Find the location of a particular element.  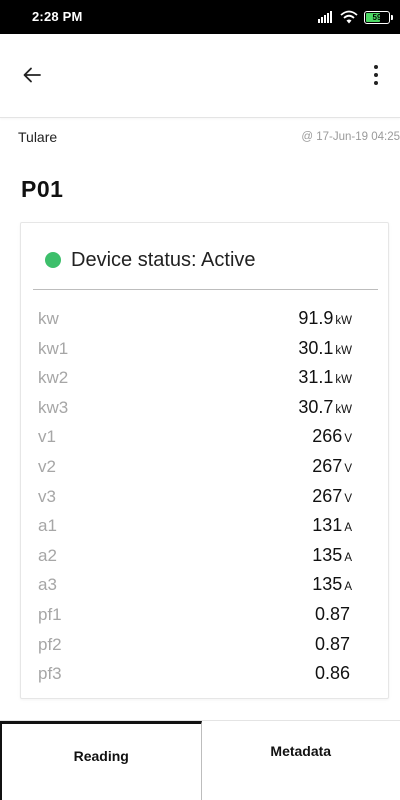

reading-row: kw 91.9 kW is located at coordinates (204, 320).